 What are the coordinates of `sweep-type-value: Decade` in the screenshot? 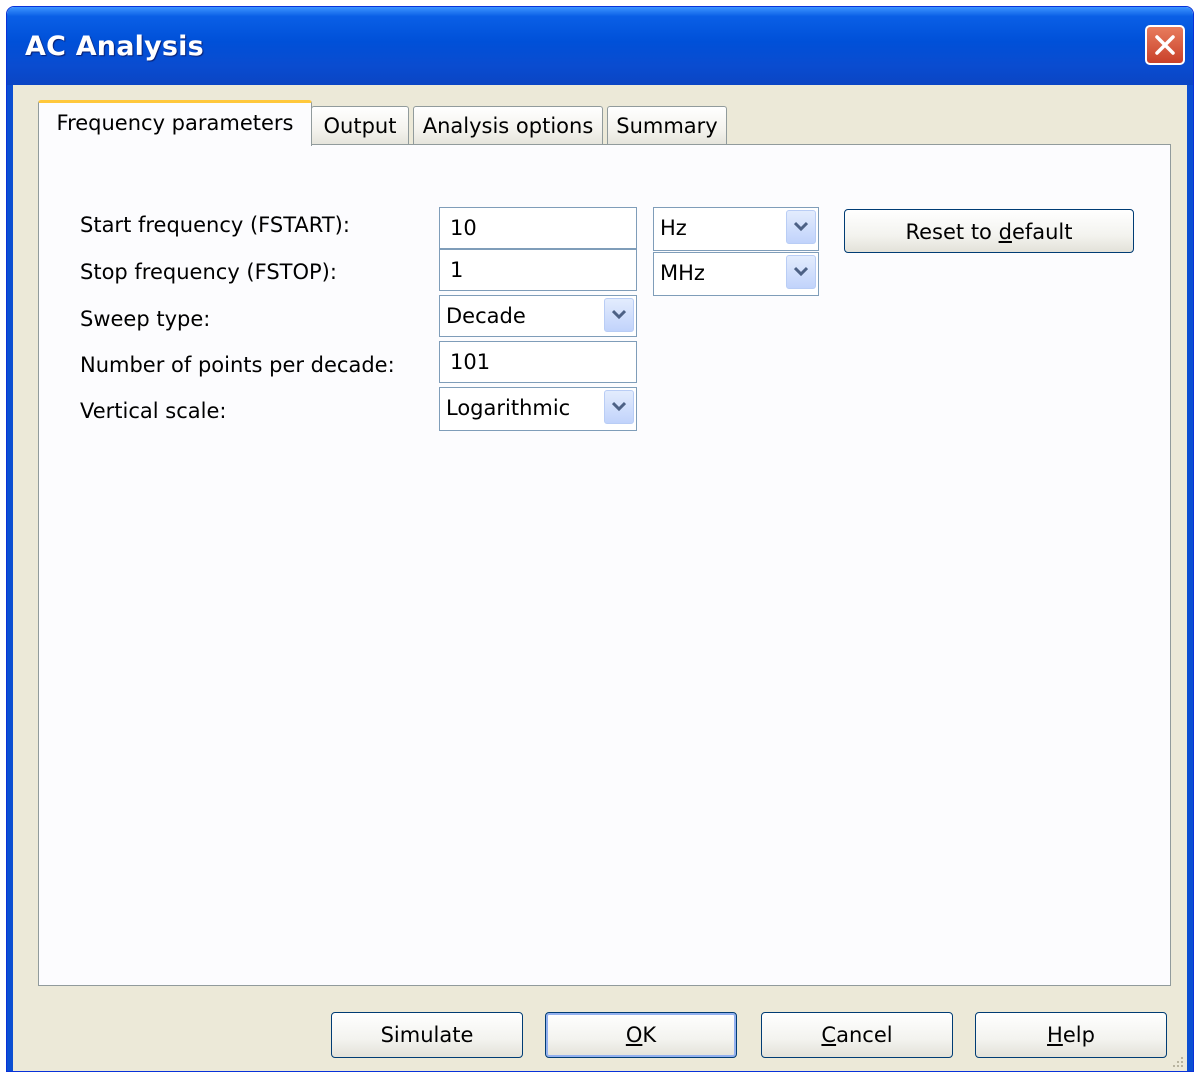 It's located at (486, 316).